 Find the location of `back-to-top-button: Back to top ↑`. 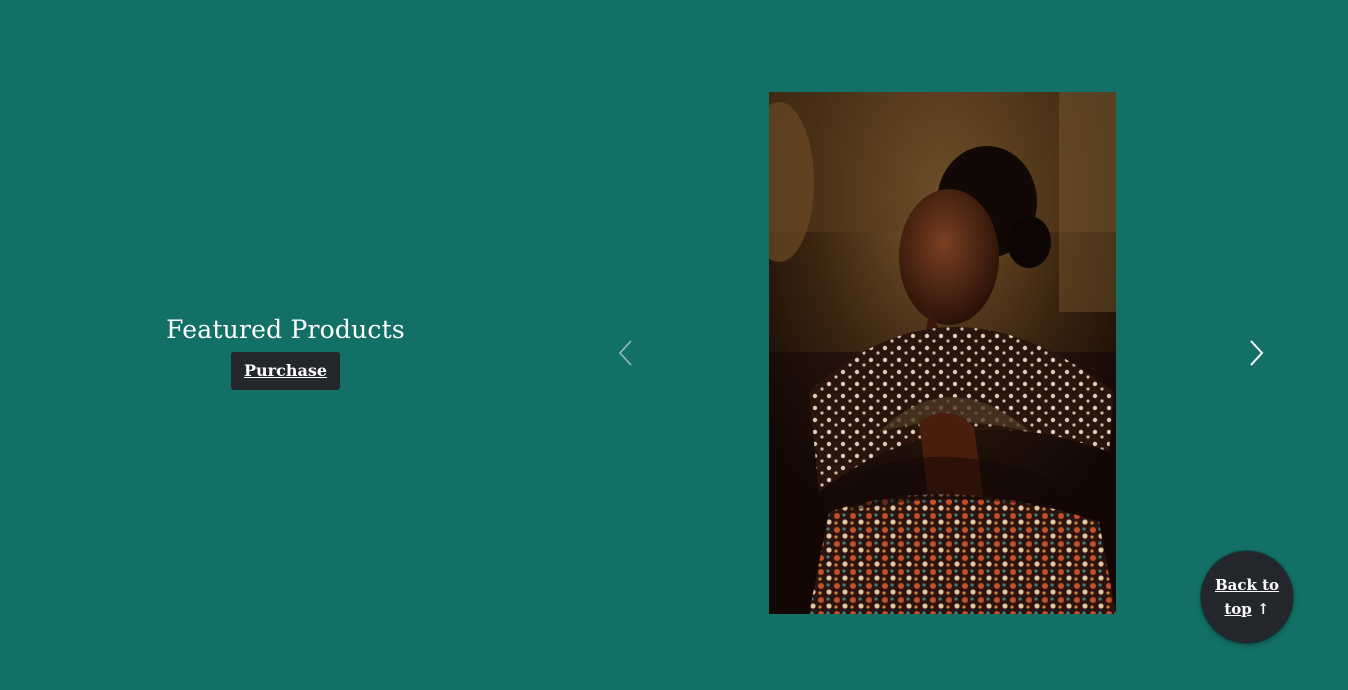

back-to-top-button: Back to top ↑ is located at coordinates (1247, 597).